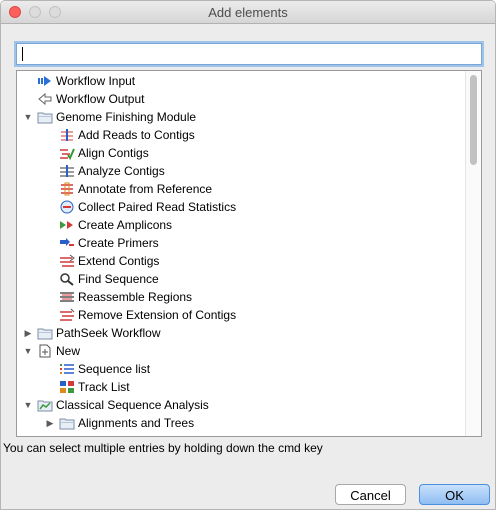 This screenshot has height=510, width=496. What do you see at coordinates (67, 243) in the screenshot?
I see `primers-icon` at bounding box center [67, 243].